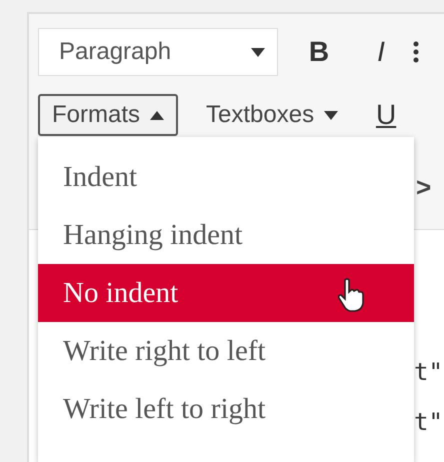 This screenshot has width=444, height=462. Describe the element at coordinates (226, 235) in the screenshot. I see `menu-item: Hanging indent` at that location.